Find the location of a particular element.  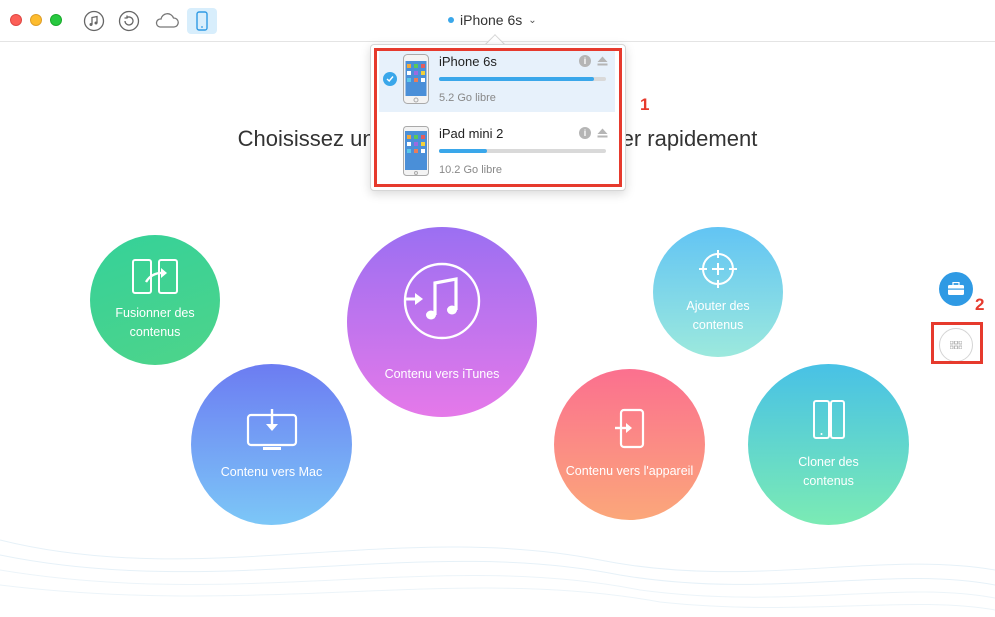

shortcut-label: Cloner des contenus is located at coordinates (828, 471).